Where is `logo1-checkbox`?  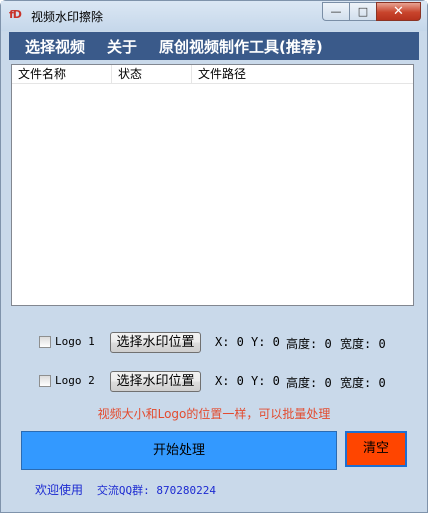
logo1-checkbox is located at coordinates (45, 342).